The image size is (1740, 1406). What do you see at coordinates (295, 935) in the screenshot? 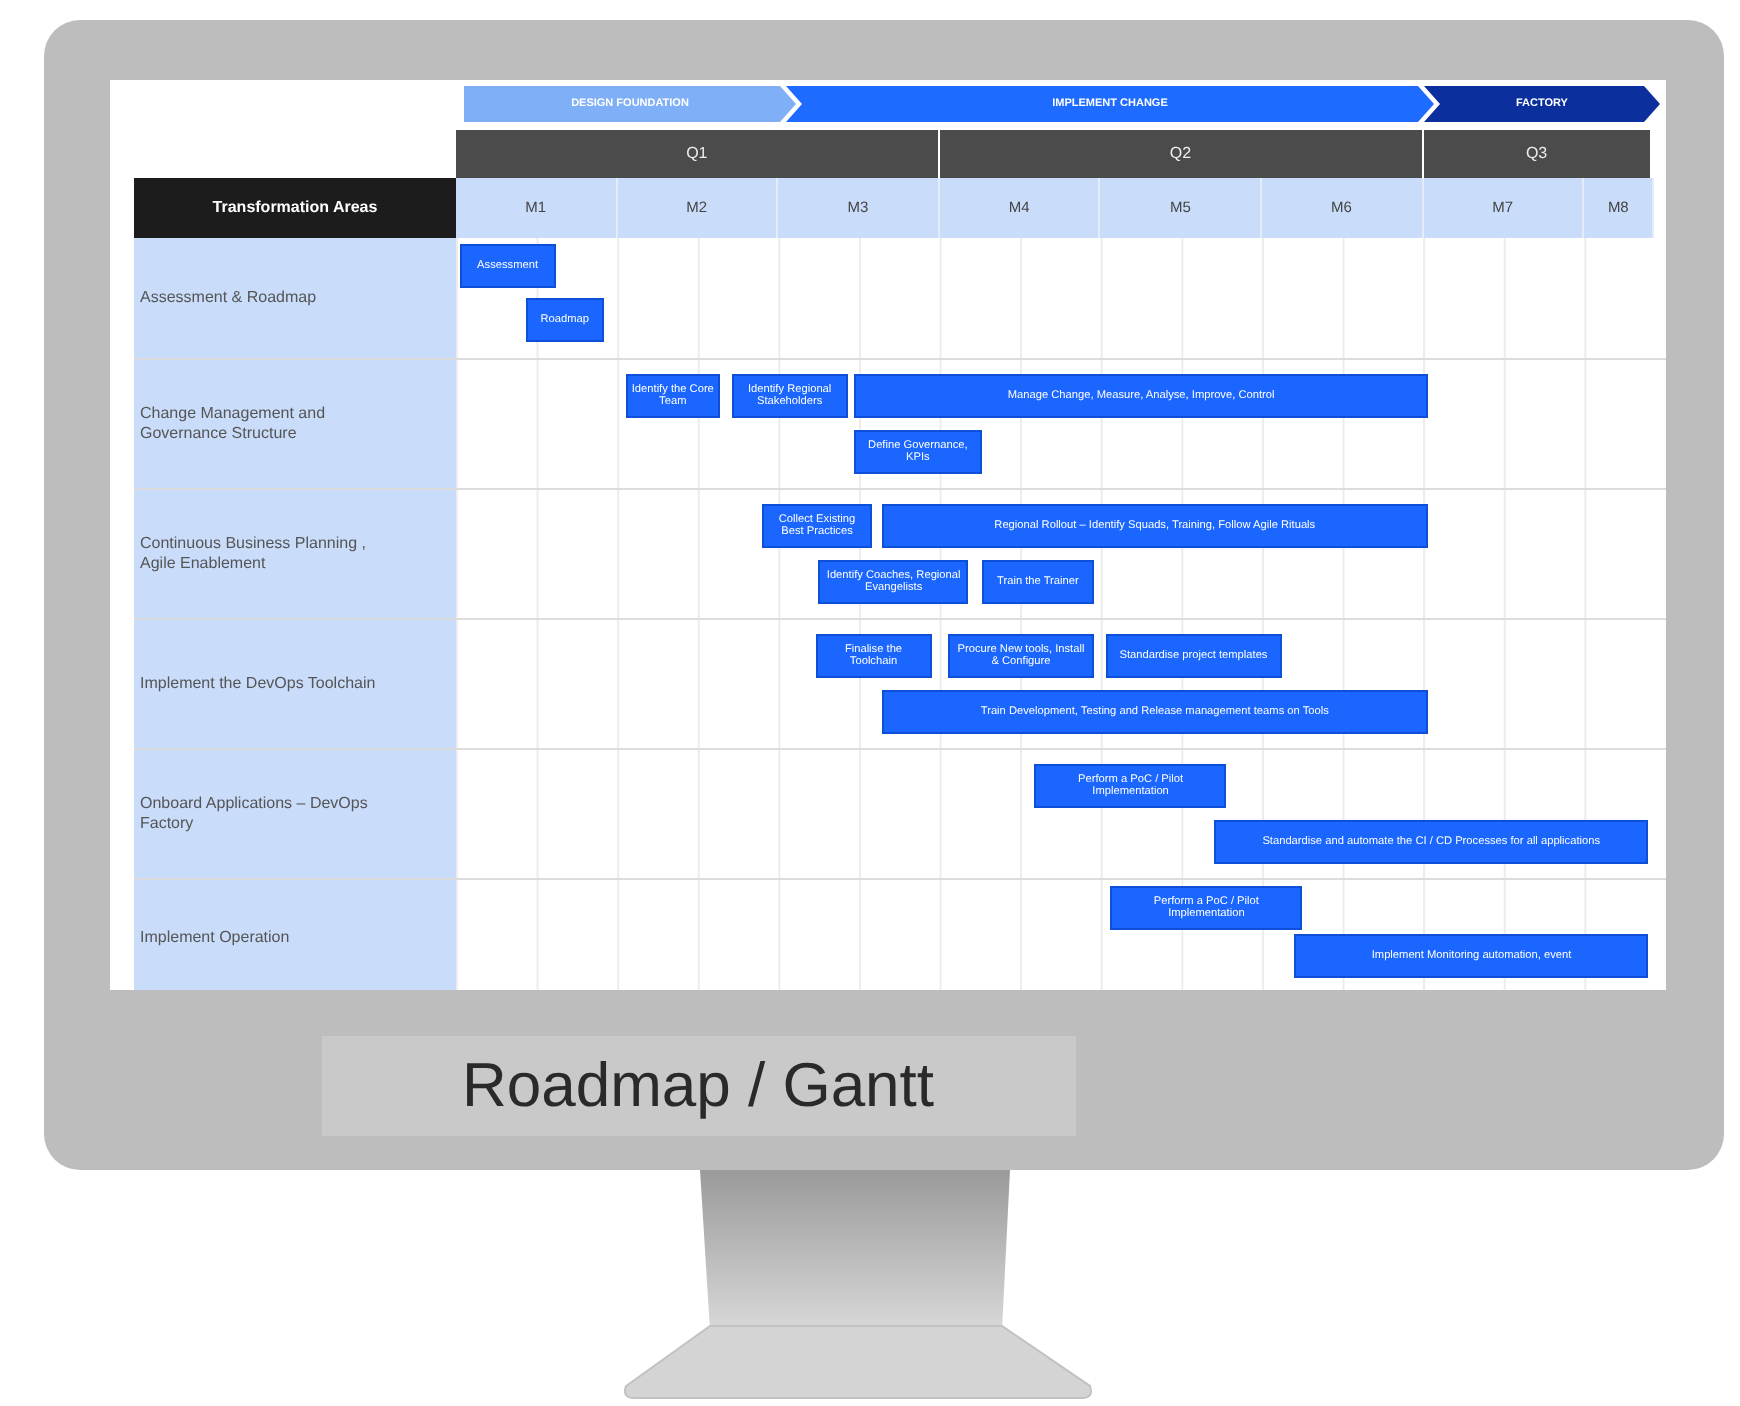
I see `row-label: Implement Operation` at bounding box center [295, 935].